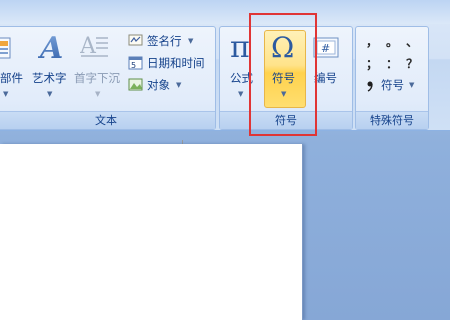 This screenshot has height=320, width=450. I want to click on special-symbol-semicolon: ；, so click(372, 63).